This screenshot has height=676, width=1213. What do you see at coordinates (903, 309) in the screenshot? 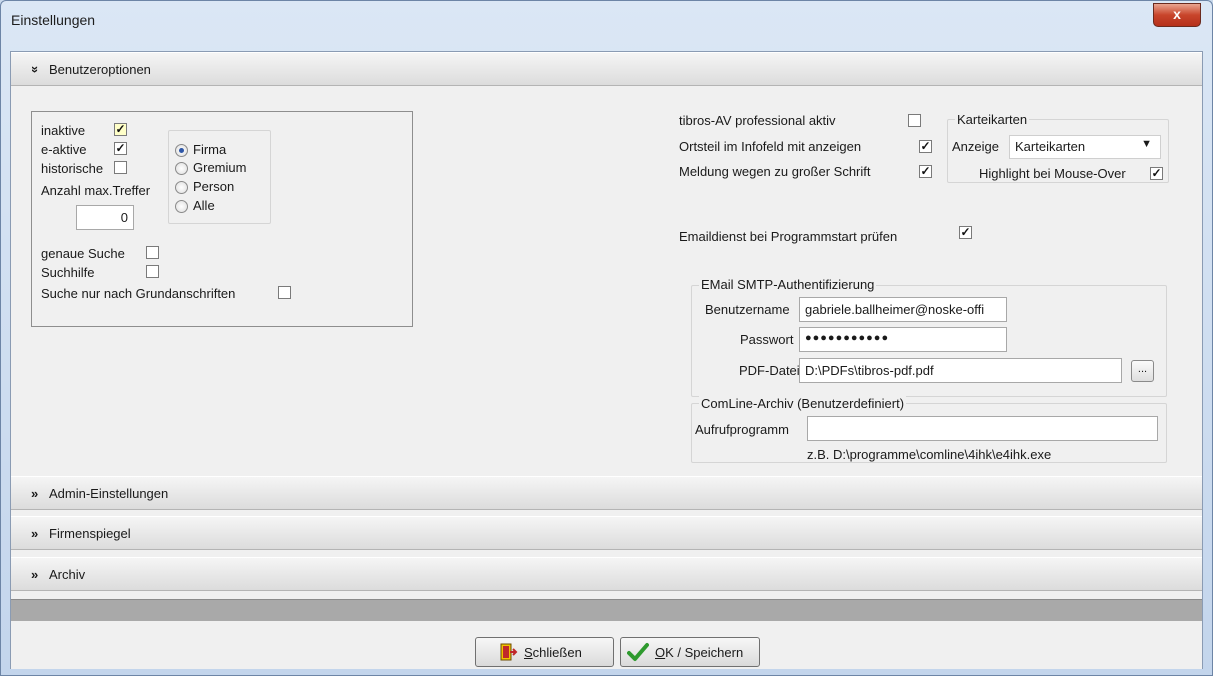
I see `benutzername-input: gabriele.ballheimer@noske-offi` at bounding box center [903, 309].